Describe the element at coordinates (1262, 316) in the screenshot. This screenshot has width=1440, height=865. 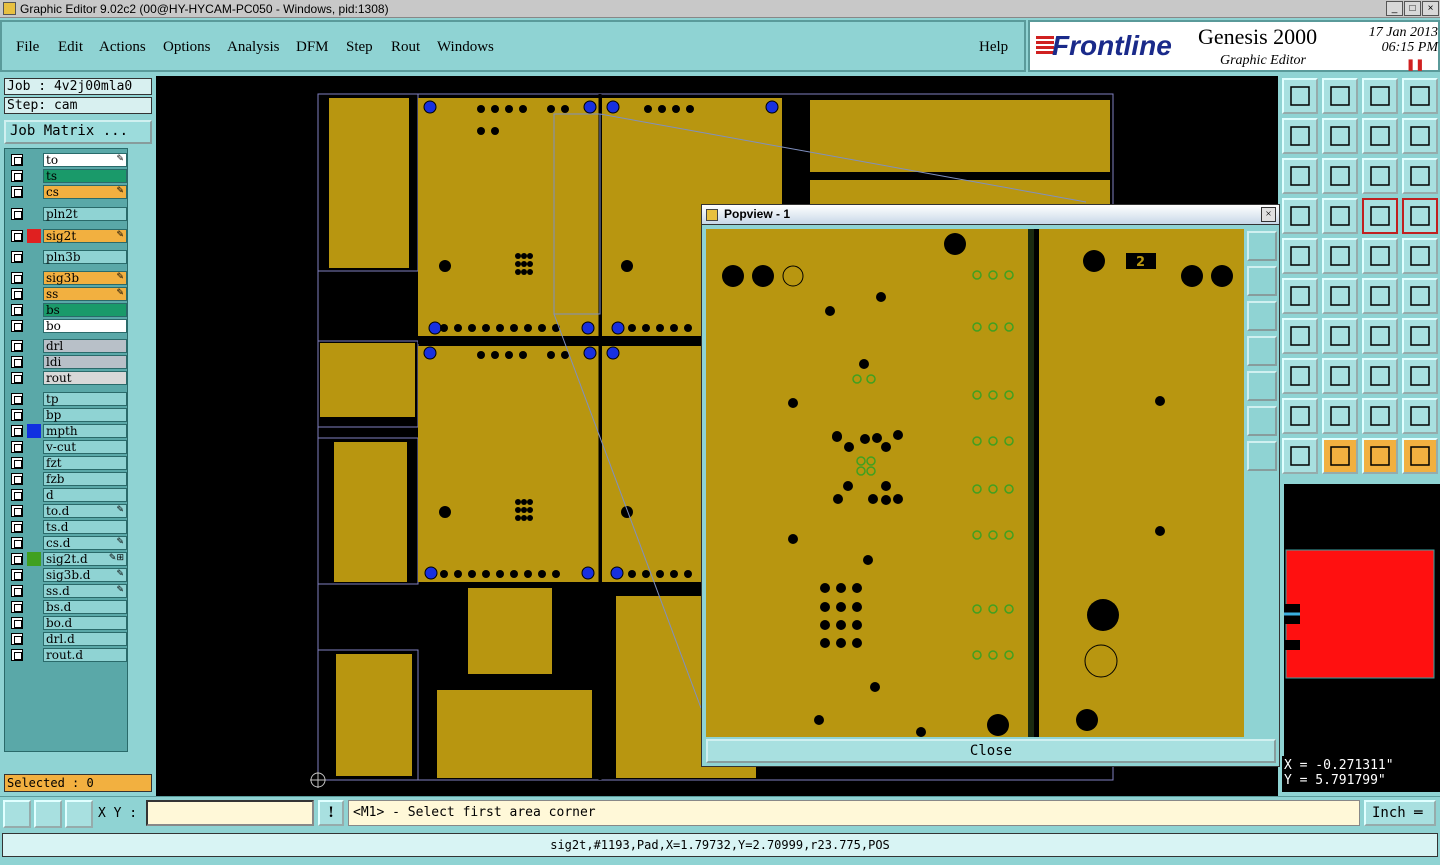
I see `popview-zoom-out-icon` at that location.